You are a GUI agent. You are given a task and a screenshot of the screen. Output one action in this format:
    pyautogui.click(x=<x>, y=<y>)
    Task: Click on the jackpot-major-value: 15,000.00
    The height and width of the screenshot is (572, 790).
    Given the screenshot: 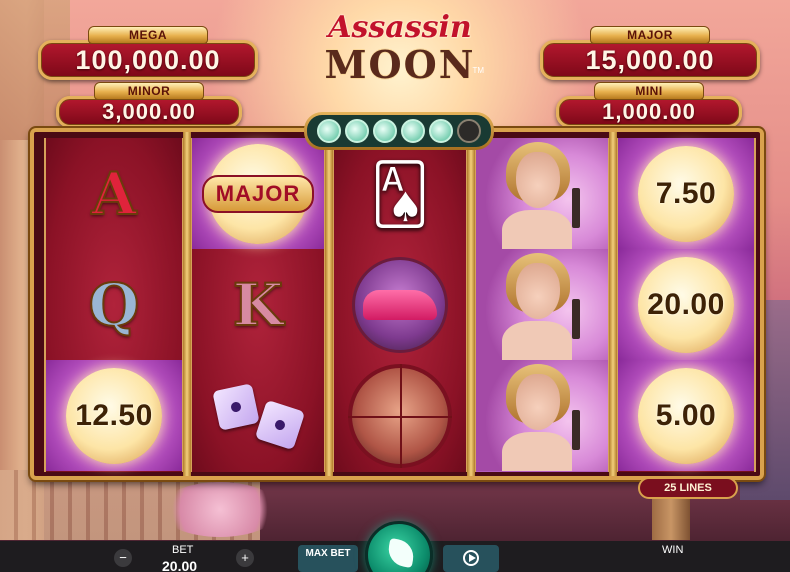 What is the action you would take?
    pyautogui.click(x=650, y=60)
    